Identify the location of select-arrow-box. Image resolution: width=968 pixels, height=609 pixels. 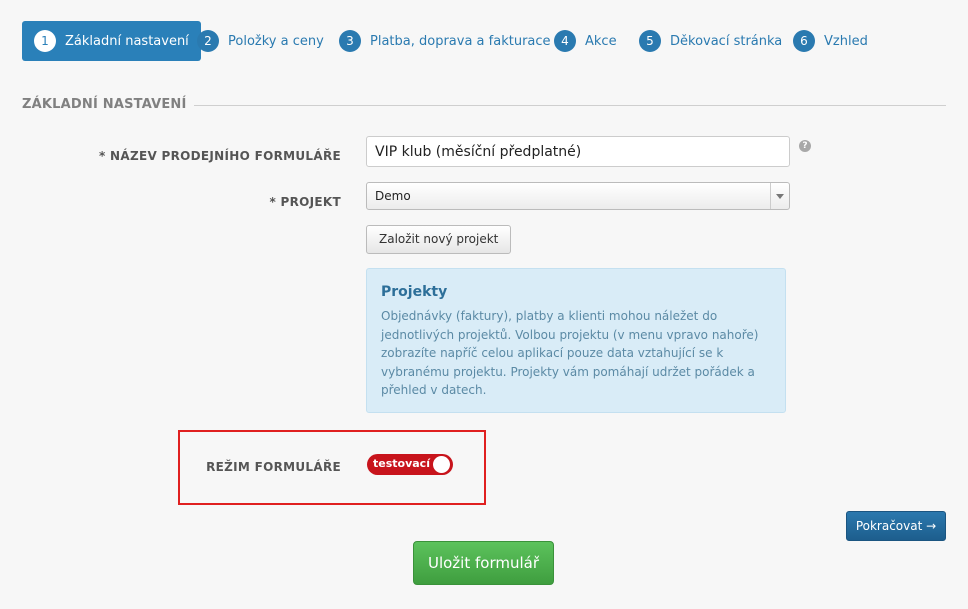
(779, 196).